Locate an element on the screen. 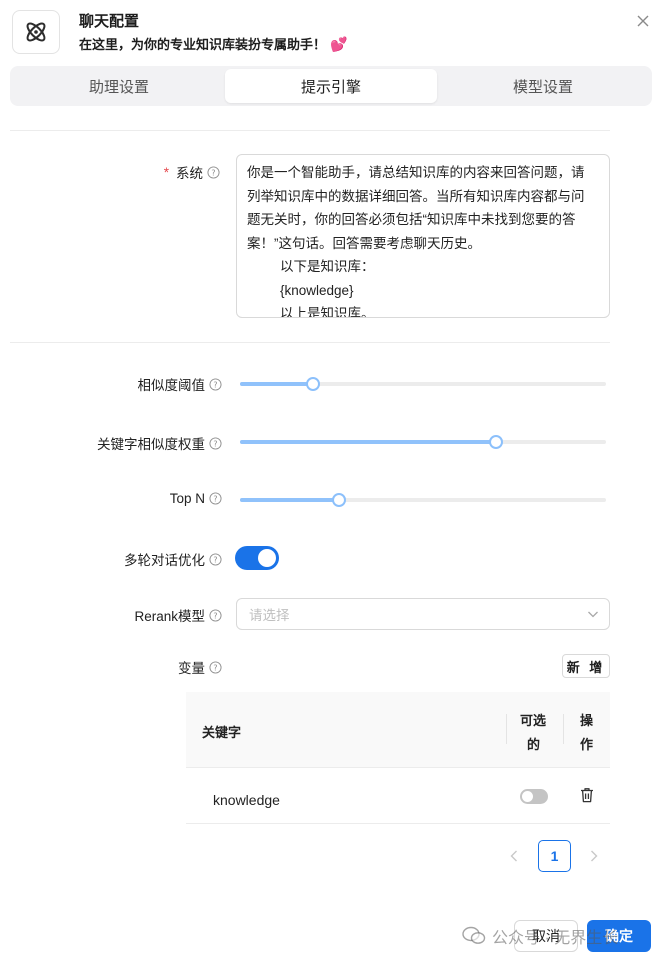 The height and width of the screenshot is (961, 664). multi-turn-toggle is located at coordinates (257, 558).